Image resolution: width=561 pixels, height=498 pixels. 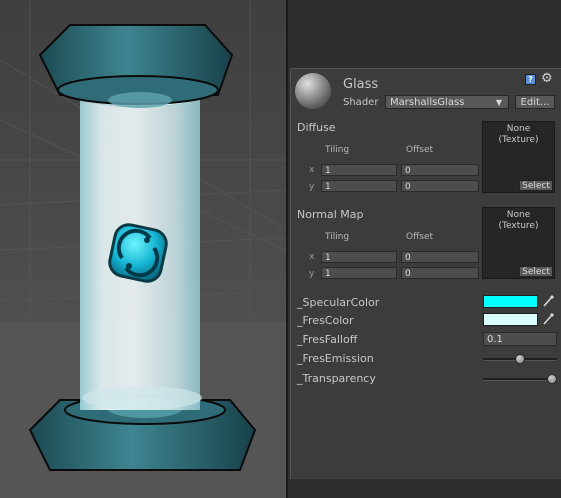 I want to click on fres-falloff-field: 0.1, so click(x=520, y=339).